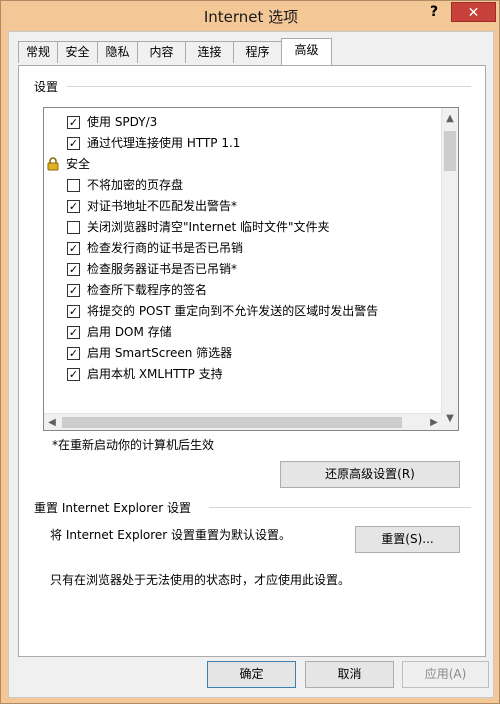 The width and height of the screenshot is (500, 704). I want to click on settings-option-row: 关闭浏览器时清空"Internet 临时文件"文件夹, so click(244, 227).